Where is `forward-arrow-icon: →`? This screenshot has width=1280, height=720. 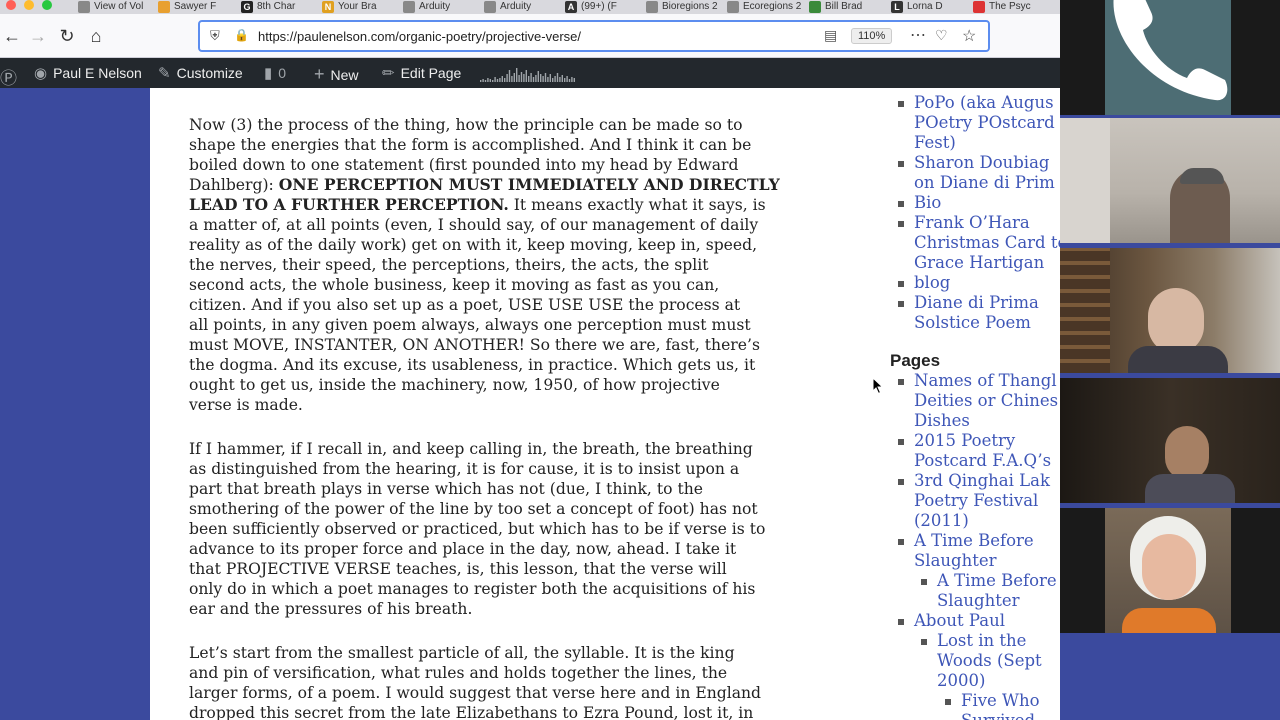 forward-arrow-icon: → is located at coordinates (38, 36).